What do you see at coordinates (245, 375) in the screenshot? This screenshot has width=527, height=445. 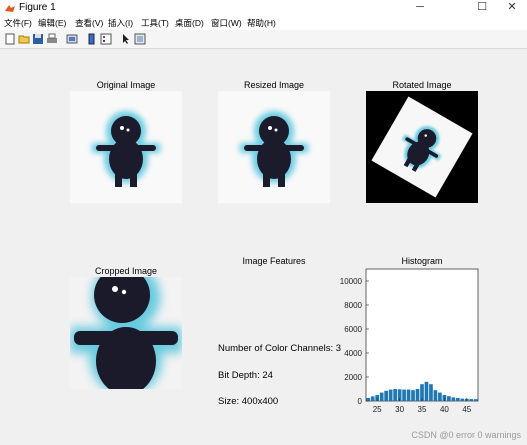 I see `bit-depth-text: Bit Depth: 24` at bounding box center [245, 375].